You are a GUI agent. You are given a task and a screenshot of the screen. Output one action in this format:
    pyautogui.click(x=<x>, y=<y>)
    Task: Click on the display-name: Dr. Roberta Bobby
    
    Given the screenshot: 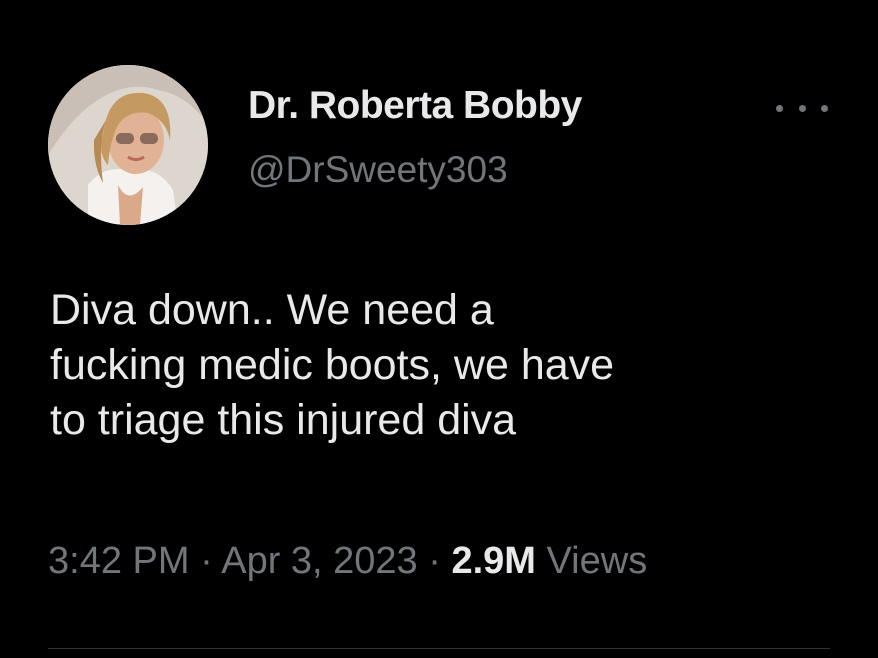 What is the action you would take?
    pyautogui.click(x=415, y=106)
    